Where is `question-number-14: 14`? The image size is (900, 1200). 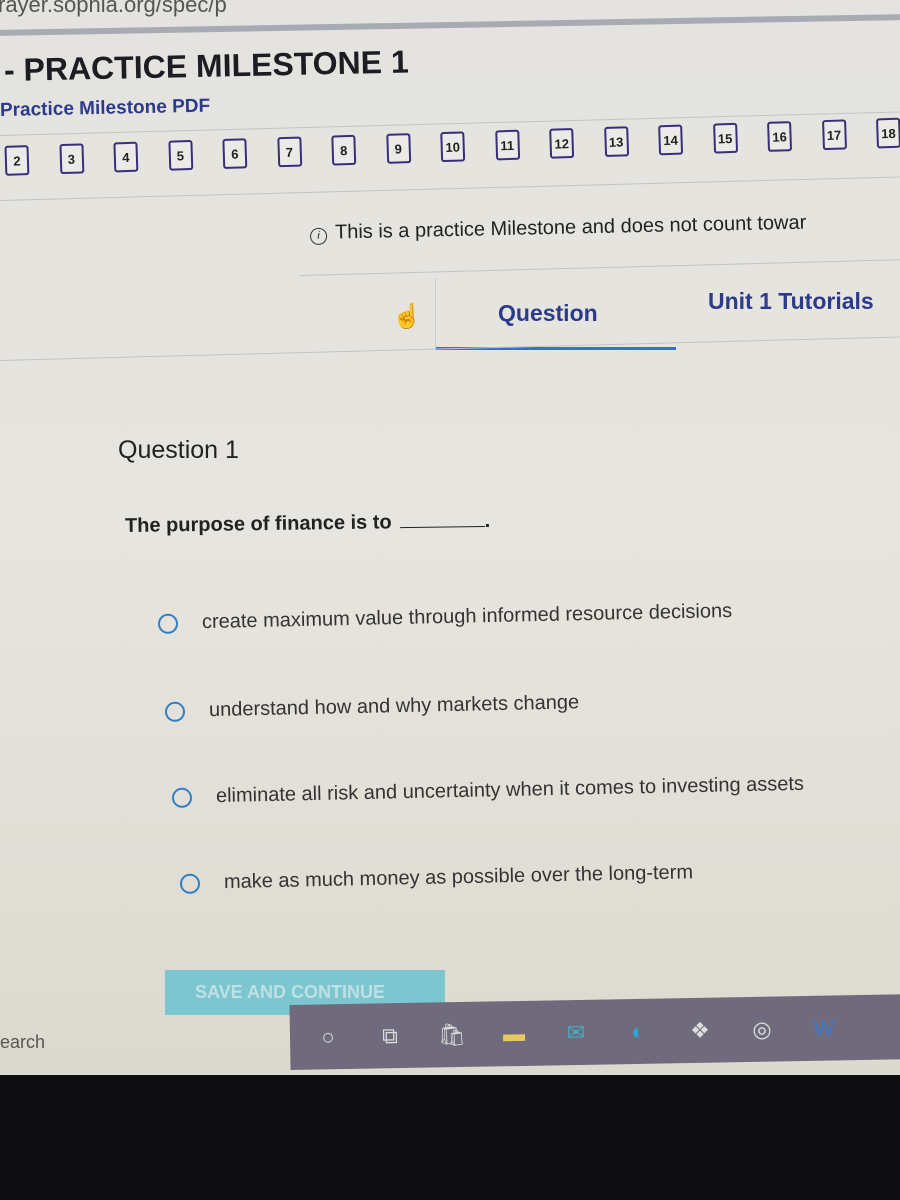 question-number-14: 14 is located at coordinates (671, 140).